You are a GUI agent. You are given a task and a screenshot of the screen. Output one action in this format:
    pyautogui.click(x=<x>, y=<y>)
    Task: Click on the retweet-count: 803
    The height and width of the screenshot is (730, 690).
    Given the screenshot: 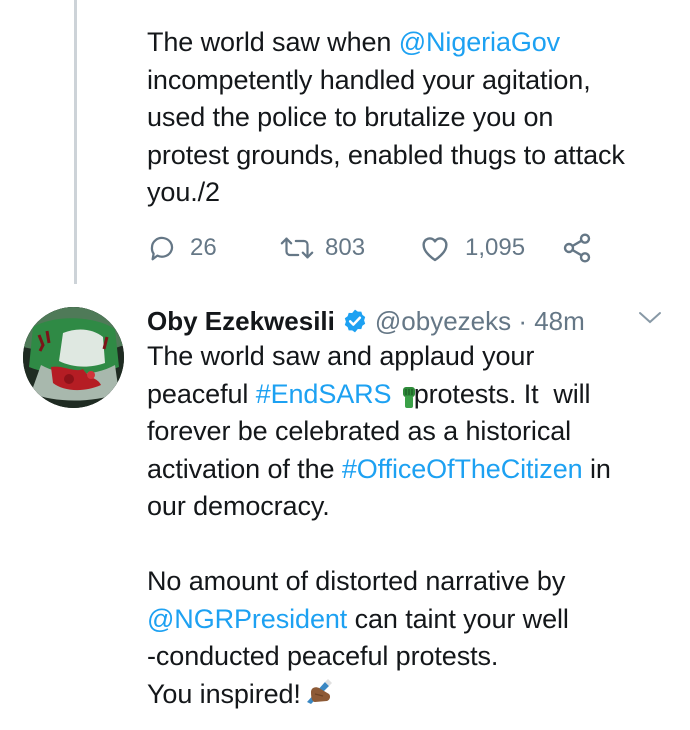 What is the action you would take?
    pyautogui.click(x=345, y=247)
    